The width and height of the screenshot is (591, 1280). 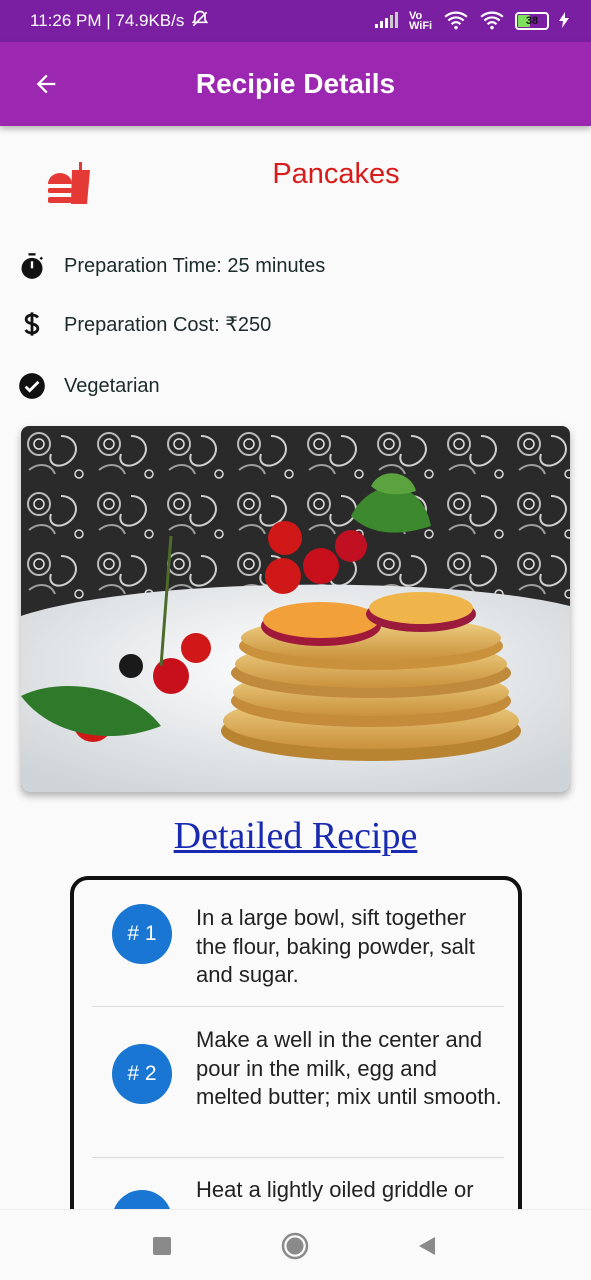 I want to click on square-icon, so click(x=162, y=1246).